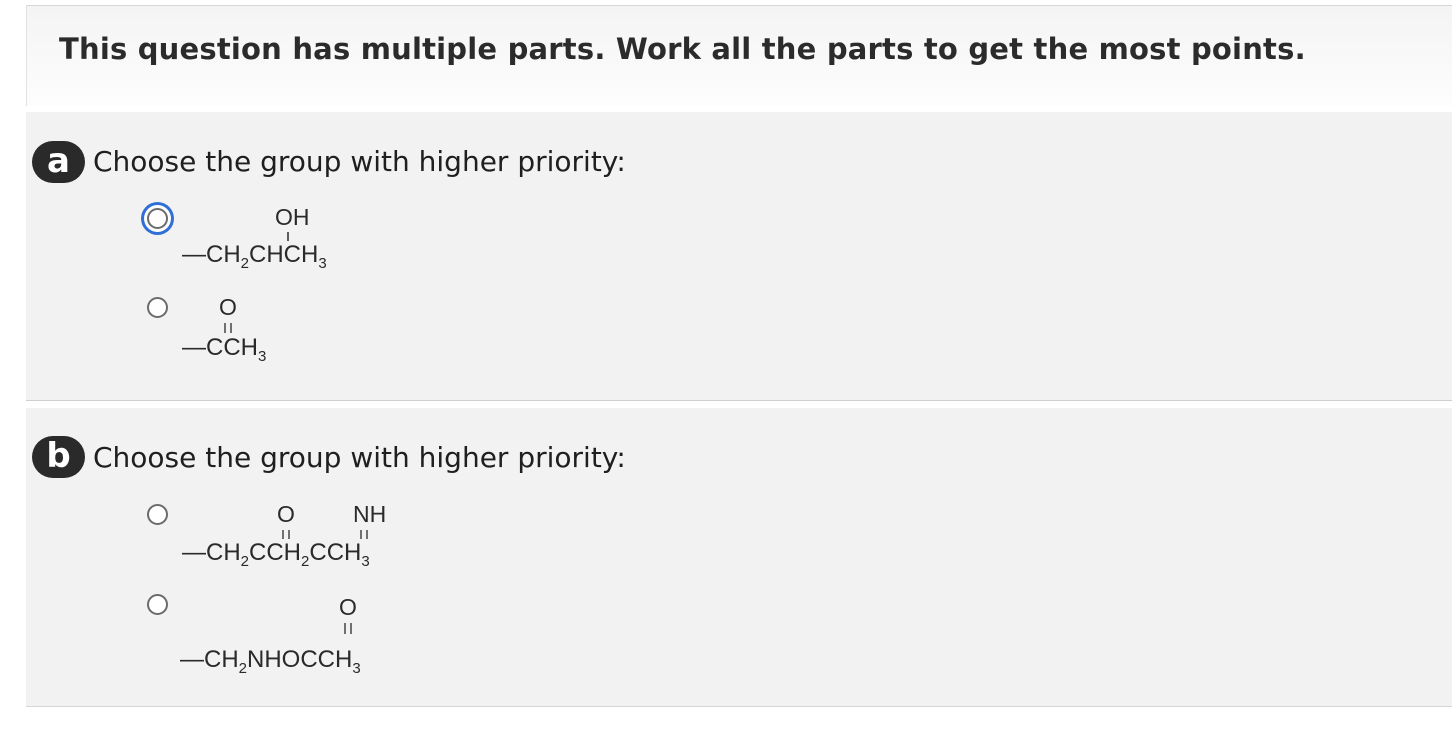 The height and width of the screenshot is (732, 1452). I want to click on structure-text: NHOCCH, so click(299, 659).